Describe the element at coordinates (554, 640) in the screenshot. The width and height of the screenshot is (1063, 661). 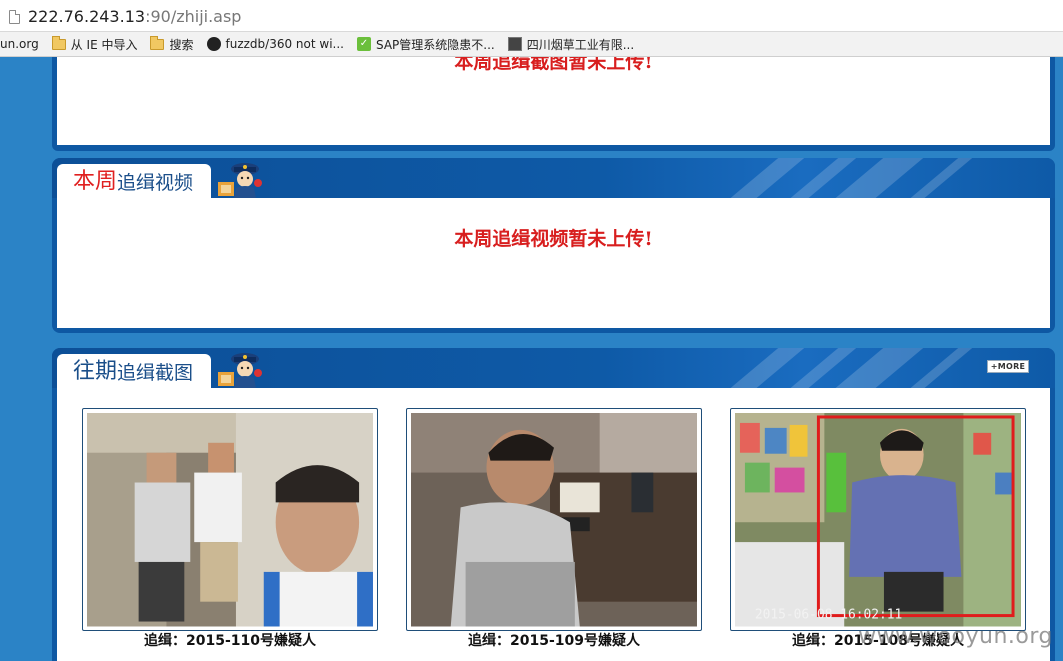
I see `suspect-photo-caption: 追缉：2015-109号嫌疑人` at that location.